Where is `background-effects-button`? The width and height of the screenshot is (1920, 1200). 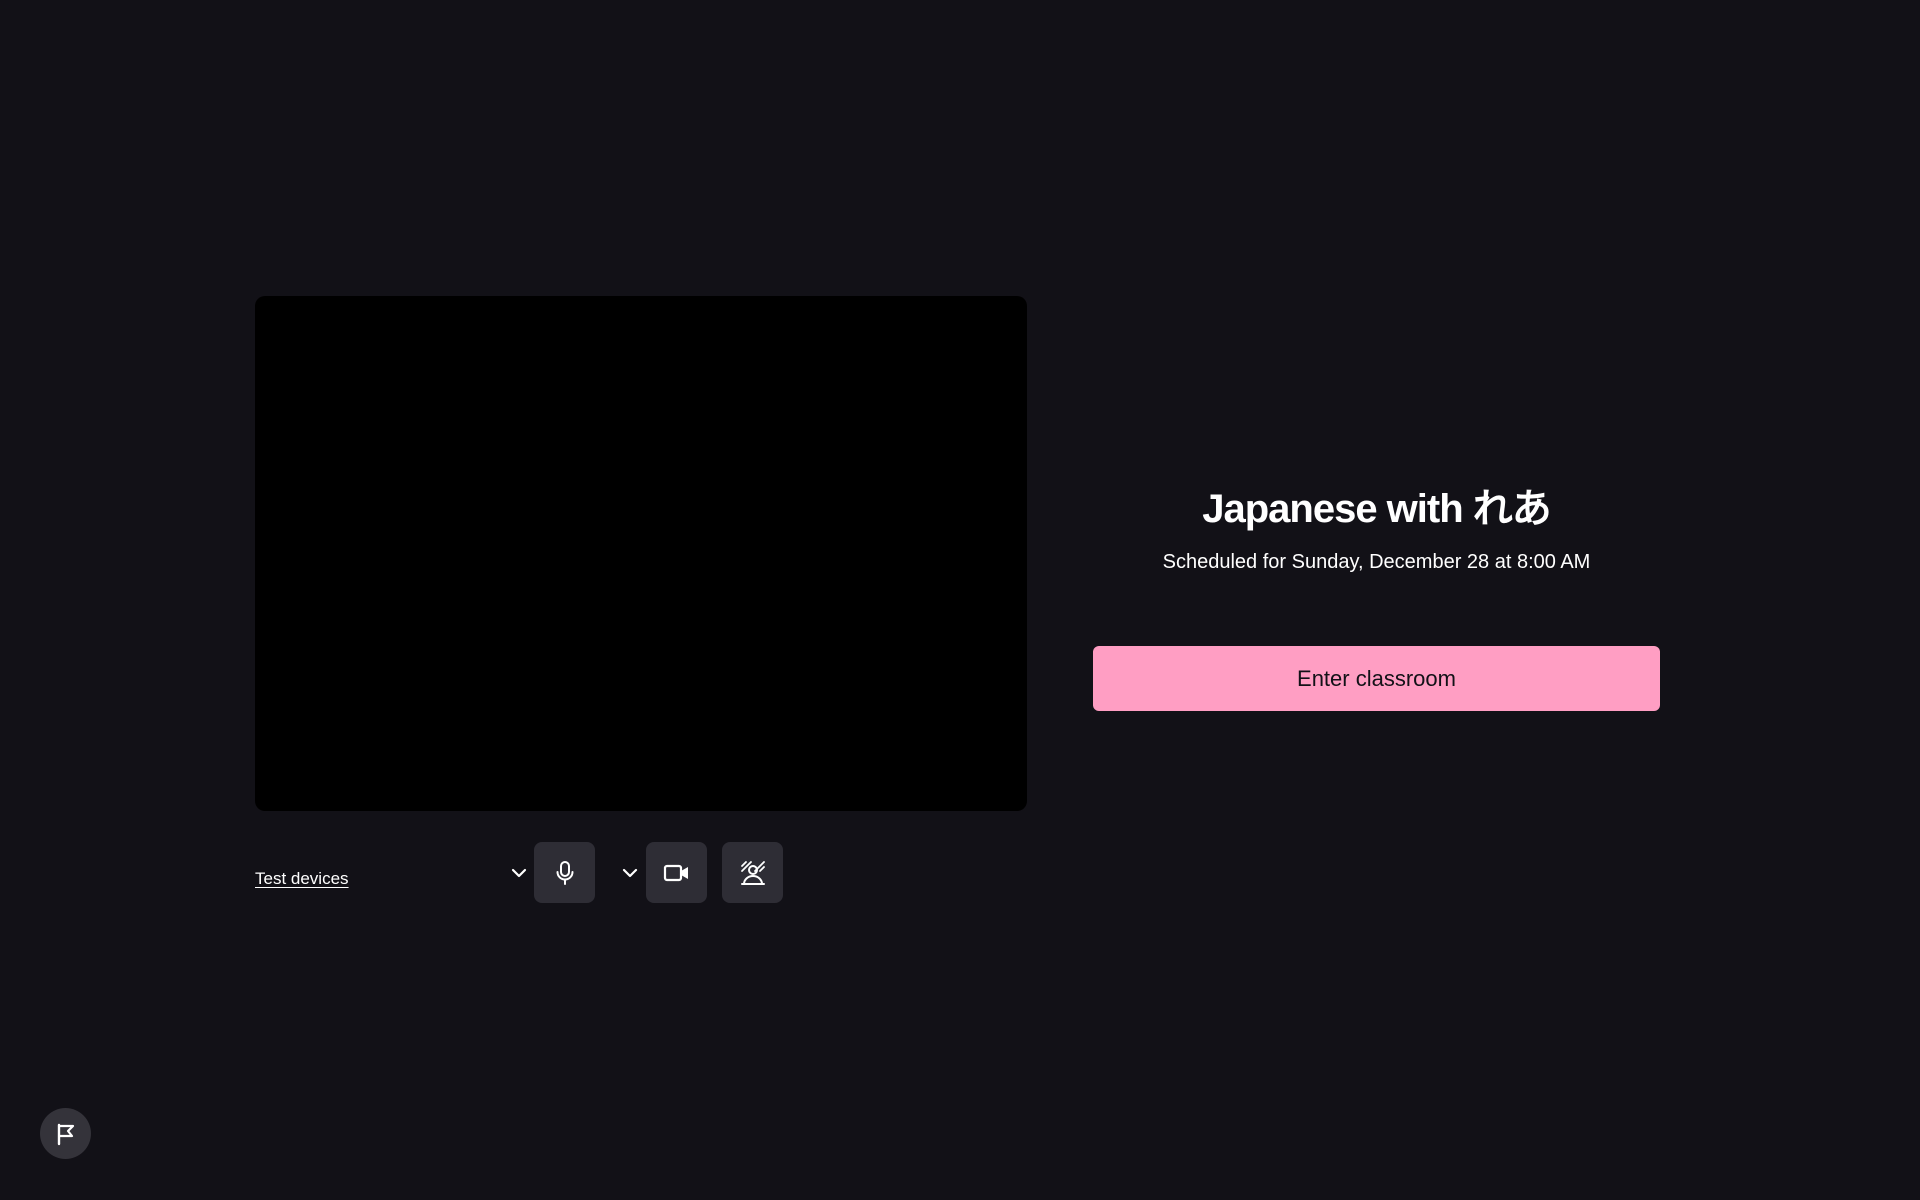 background-effects-button is located at coordinates (752, 872).